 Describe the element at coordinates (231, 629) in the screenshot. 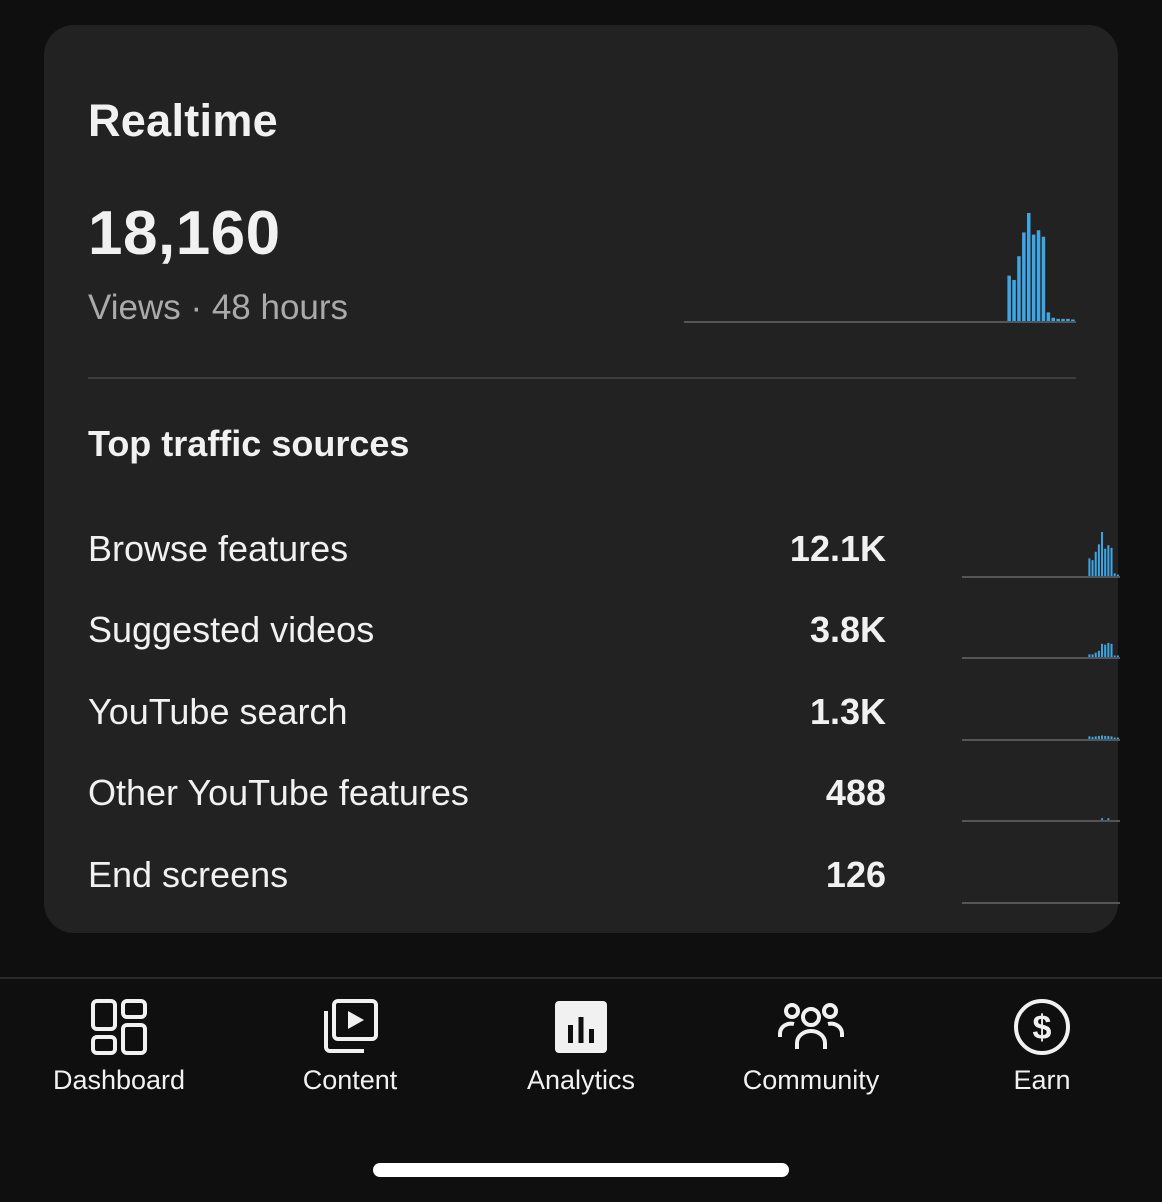

I see `traffic-source-label: Suggested videos` at that location.